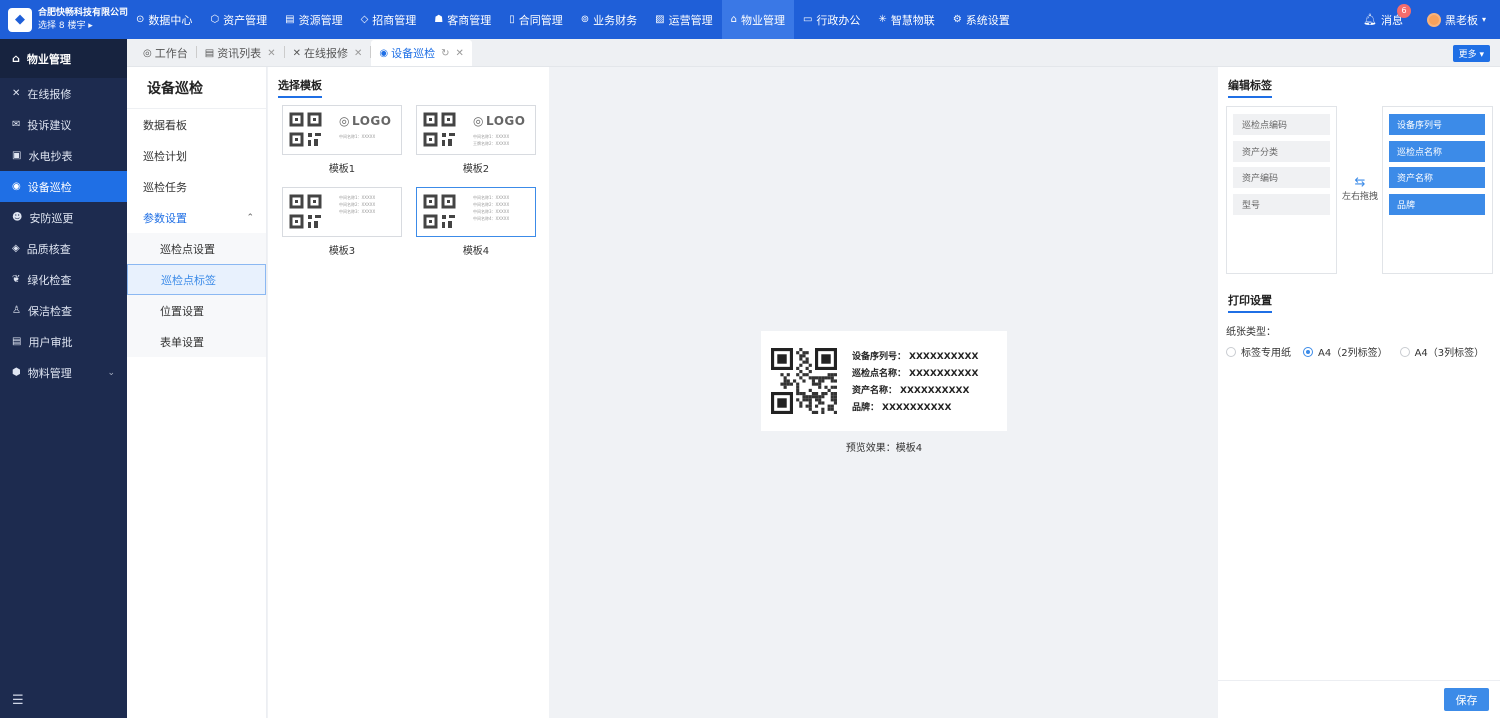  I want to click on available-field-chip: 资产编码, so click(1281, 177).